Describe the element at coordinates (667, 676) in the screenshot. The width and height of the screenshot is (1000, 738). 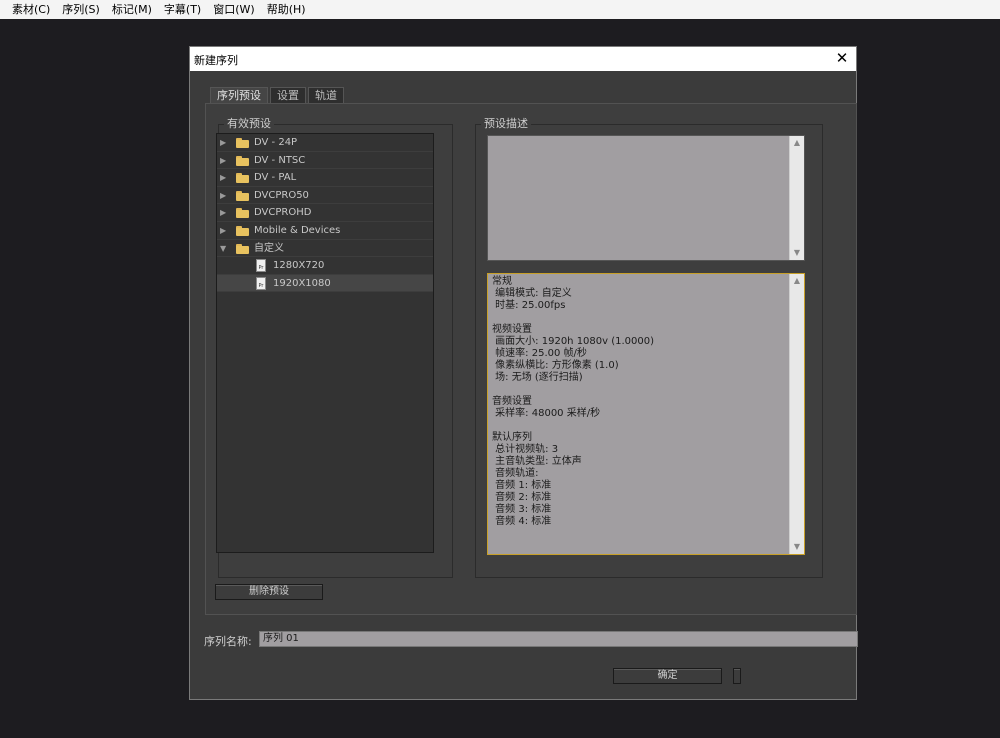
I see `ok-button: 确定` at that location.